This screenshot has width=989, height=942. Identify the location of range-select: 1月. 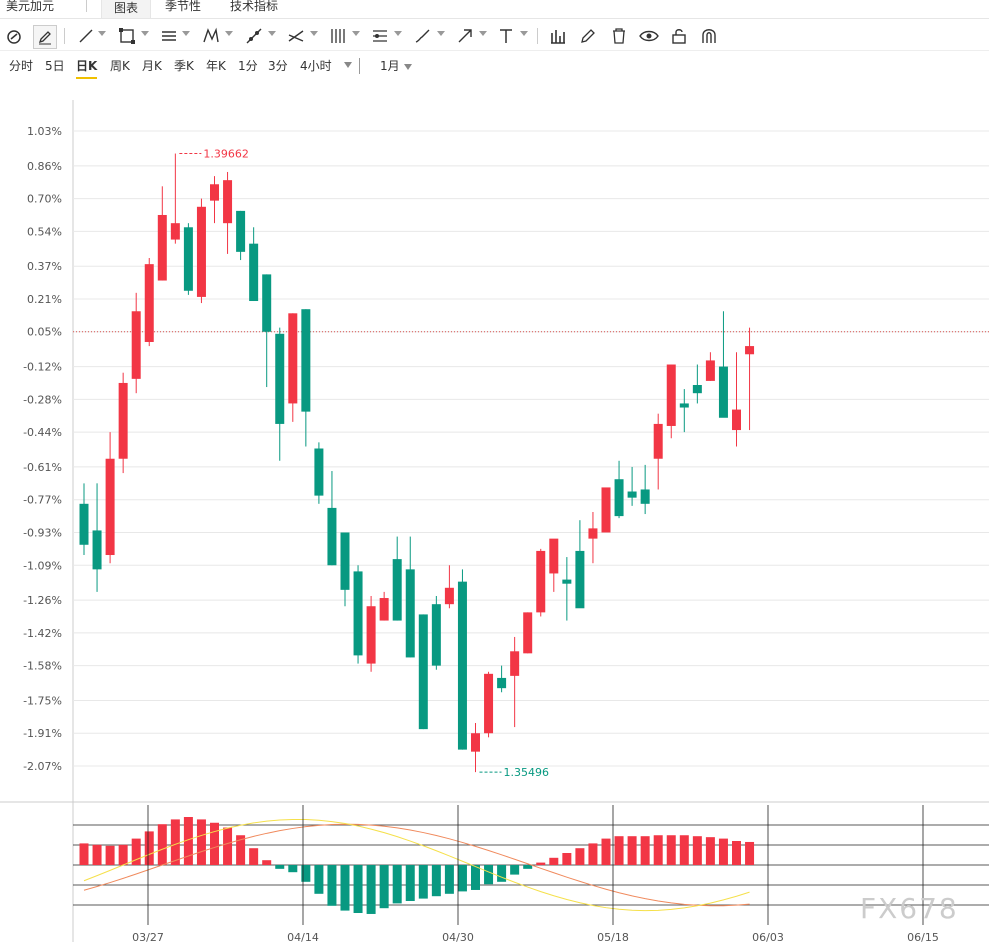
(396, 66).